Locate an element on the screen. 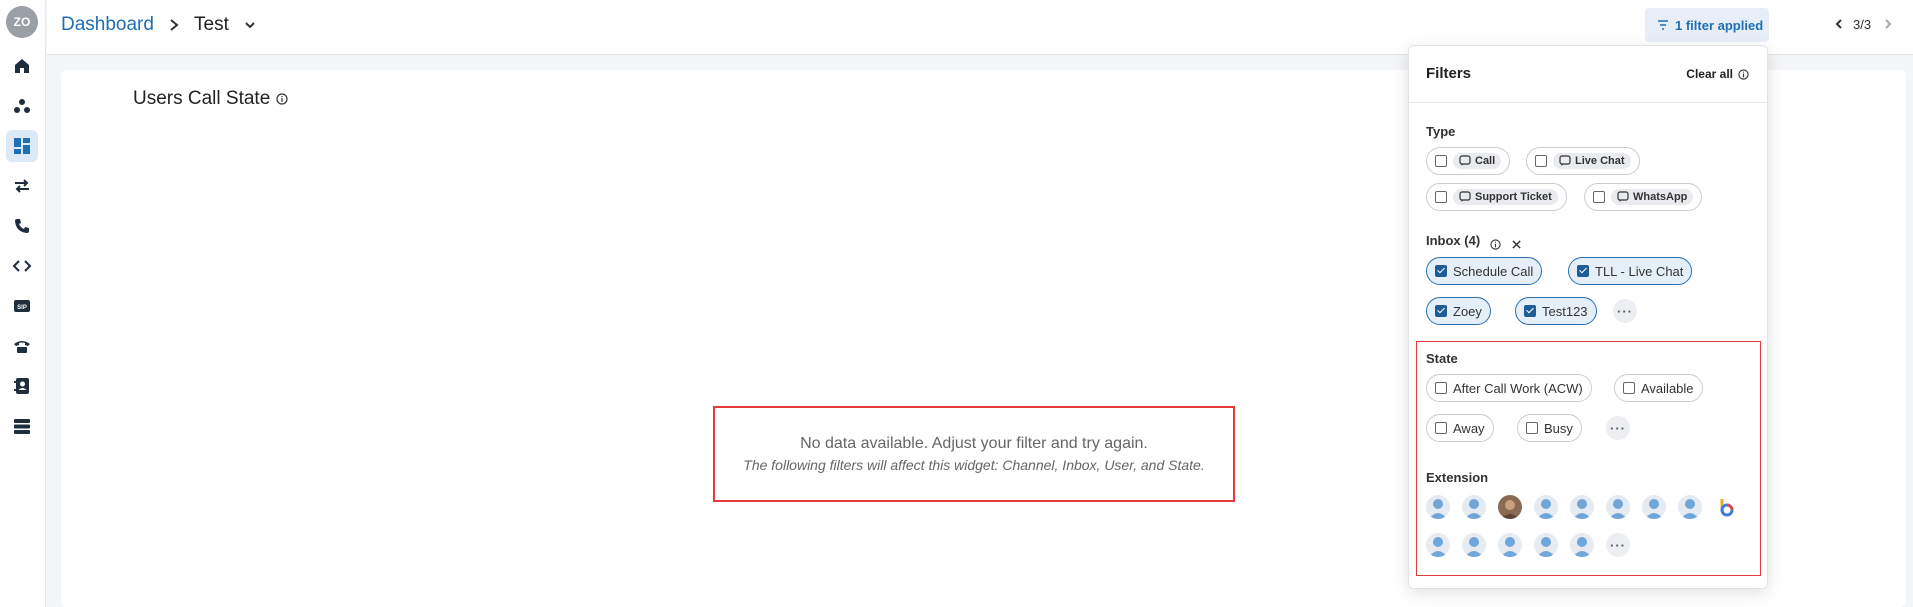 Image resolution: width=1913 pixels, height=607 pixels. home-icon is located at coordinates (22, 66).